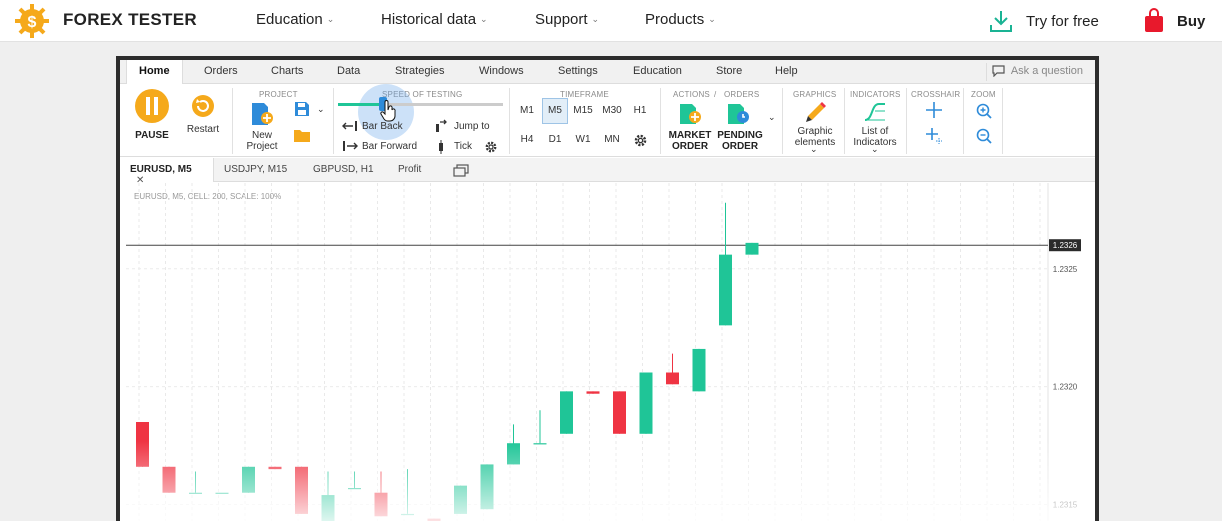 The image size is (1222, 521). What do you see at coordinates (612, 111) in the screenshot?
I see `timeframe-m30: M30` at bounding box center [612, 111].